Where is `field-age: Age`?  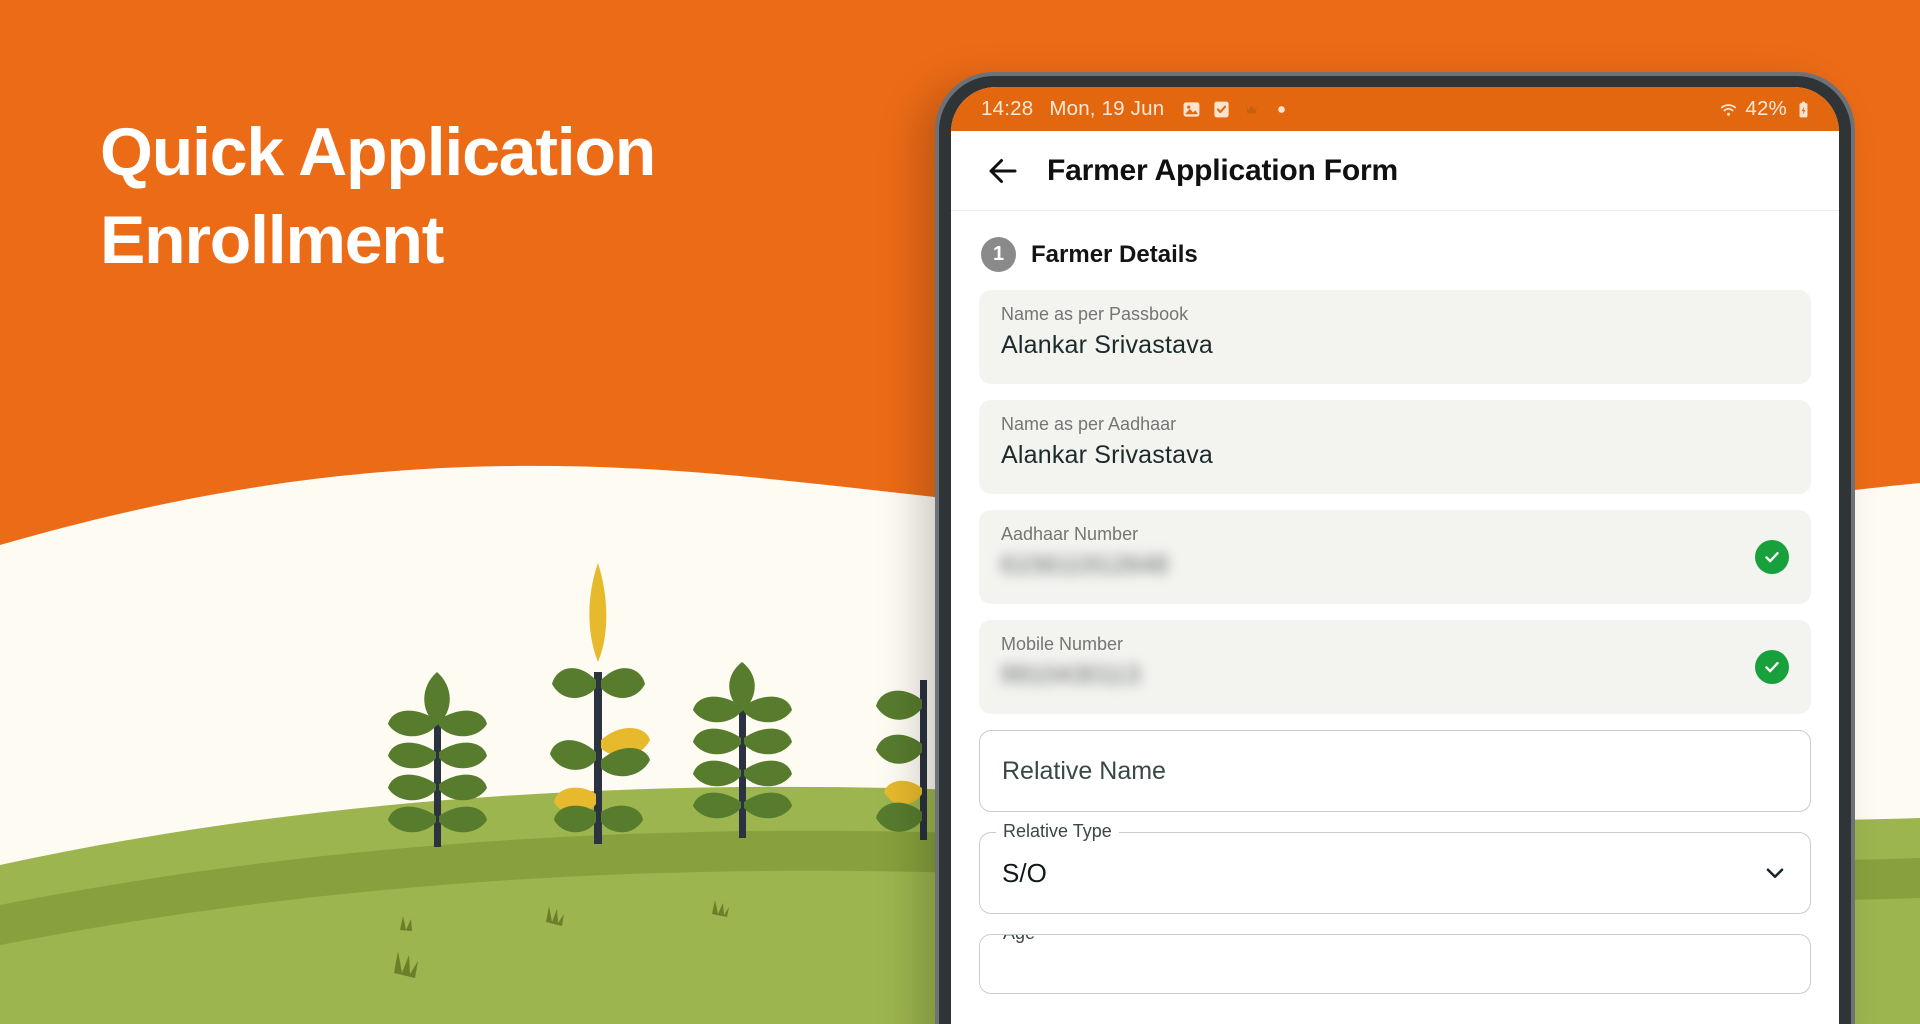 field-age: Age is located at coordinates (1395, 964).